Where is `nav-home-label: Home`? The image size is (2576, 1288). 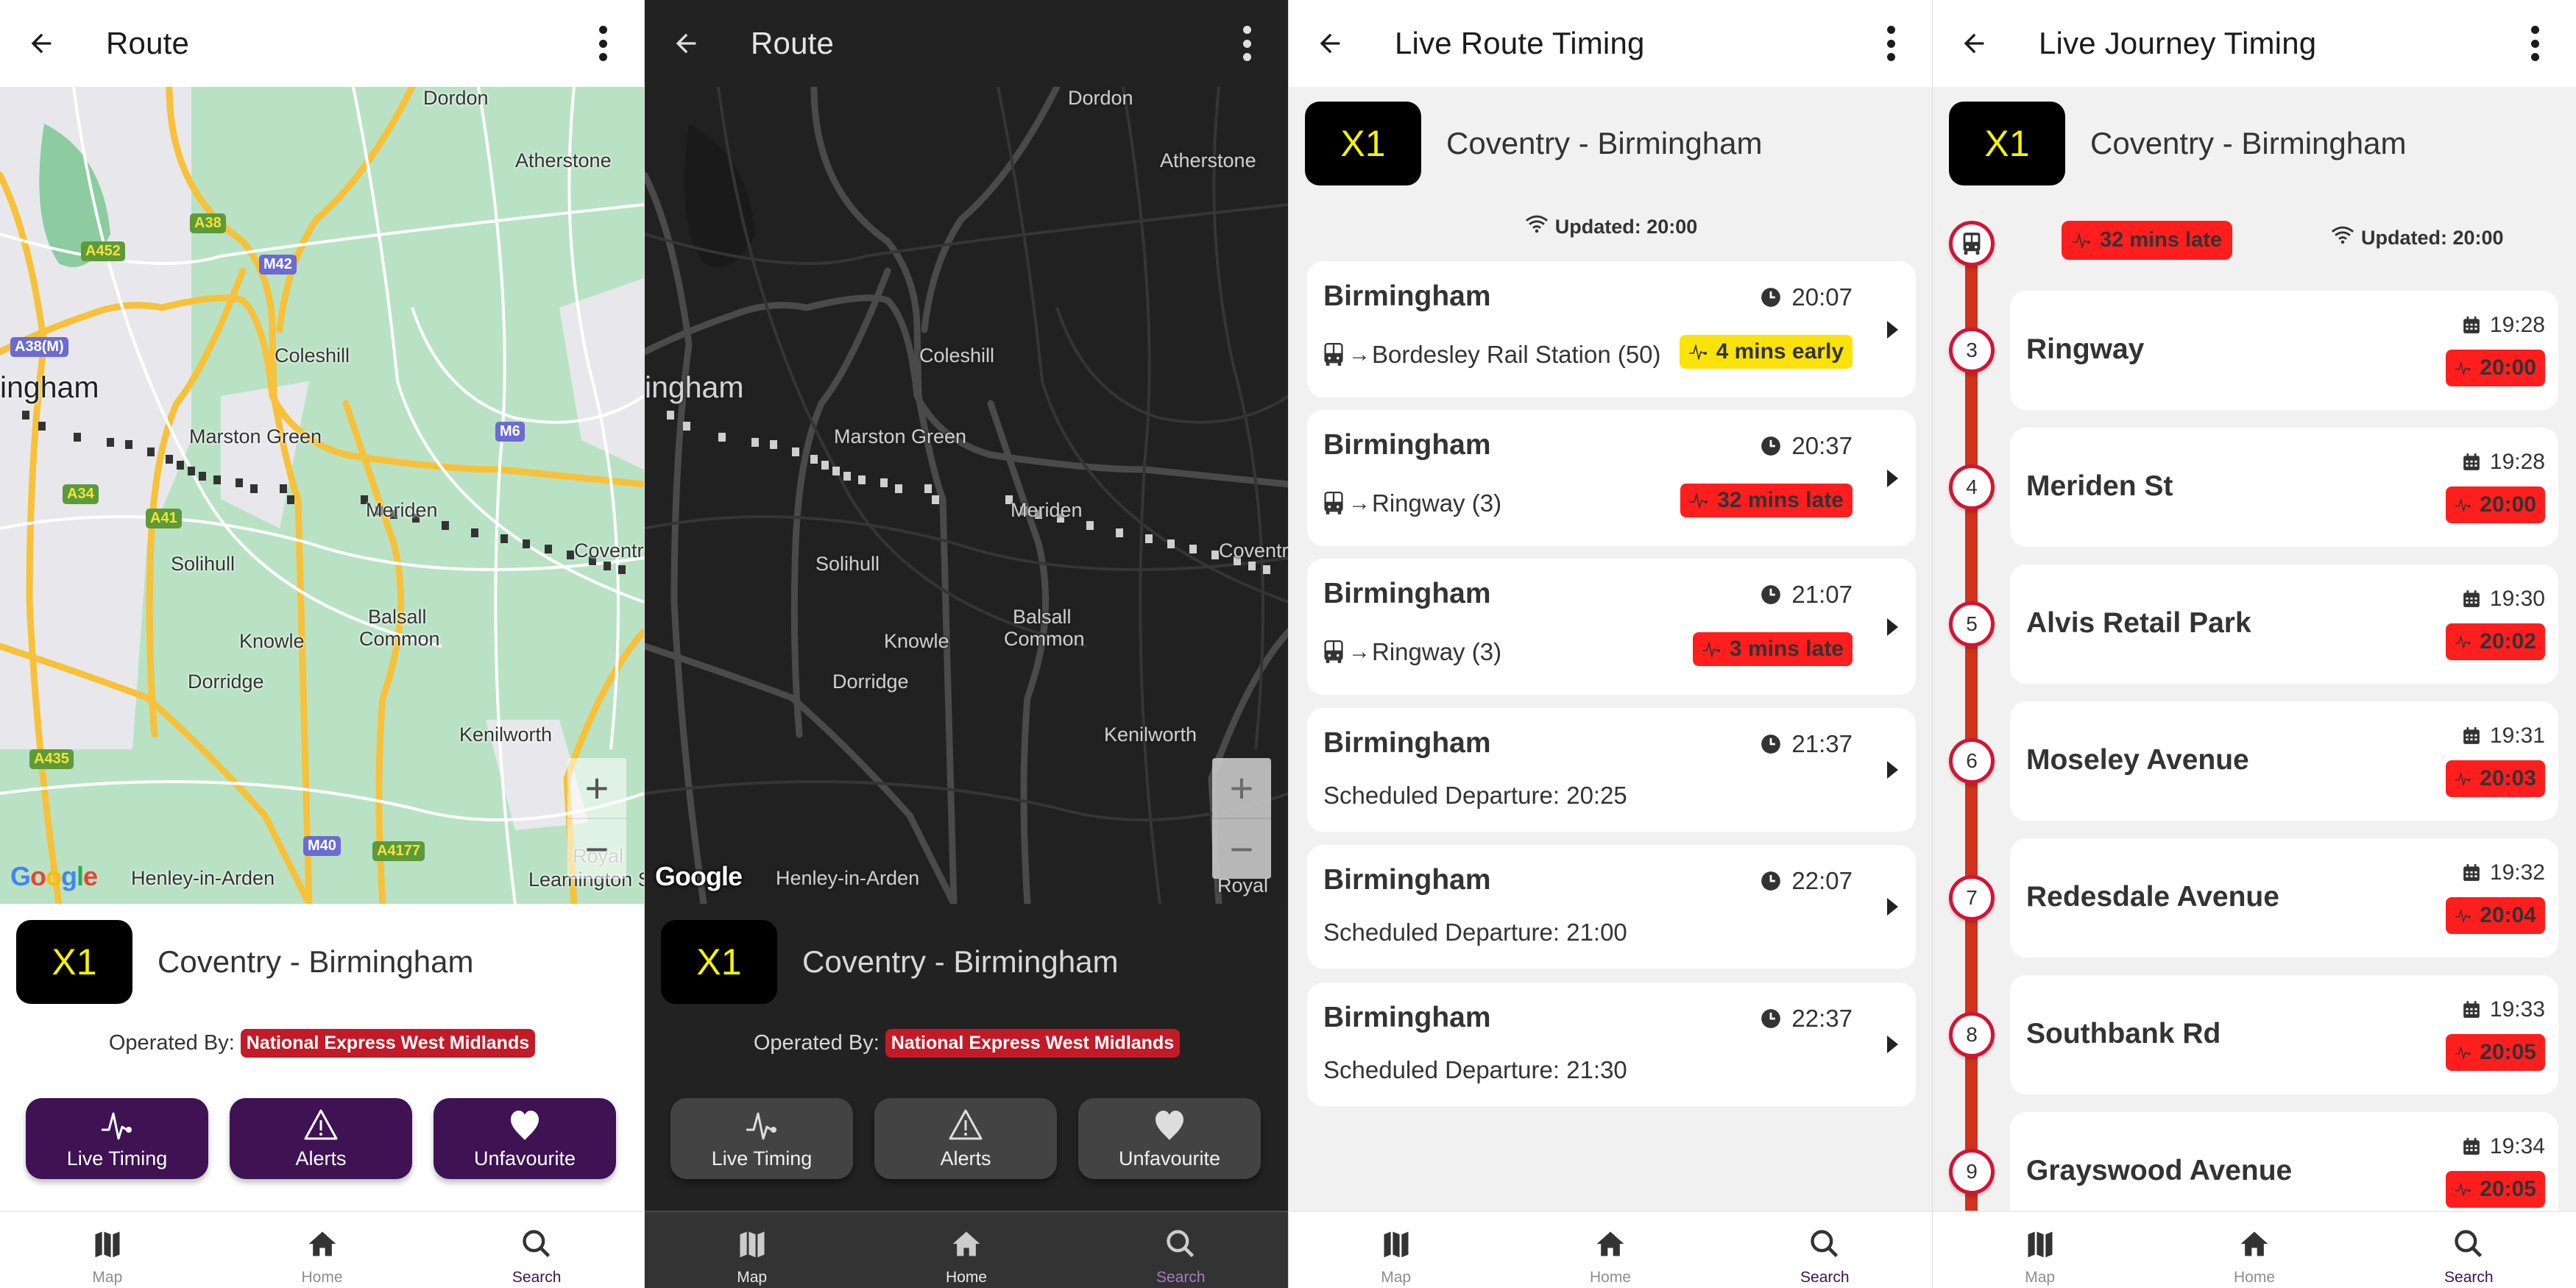
nav-home-label: Home is located at coordinates (966, 1277).